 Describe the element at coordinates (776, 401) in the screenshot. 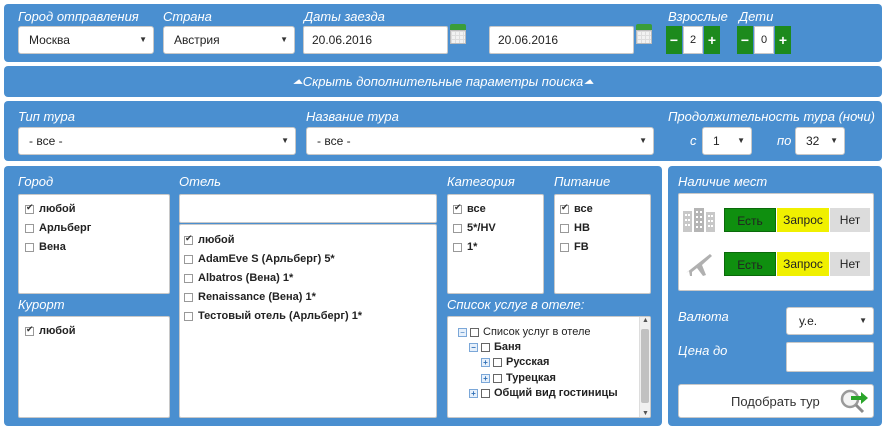

I see `find-tour-button: Подобрать тур` at that location.